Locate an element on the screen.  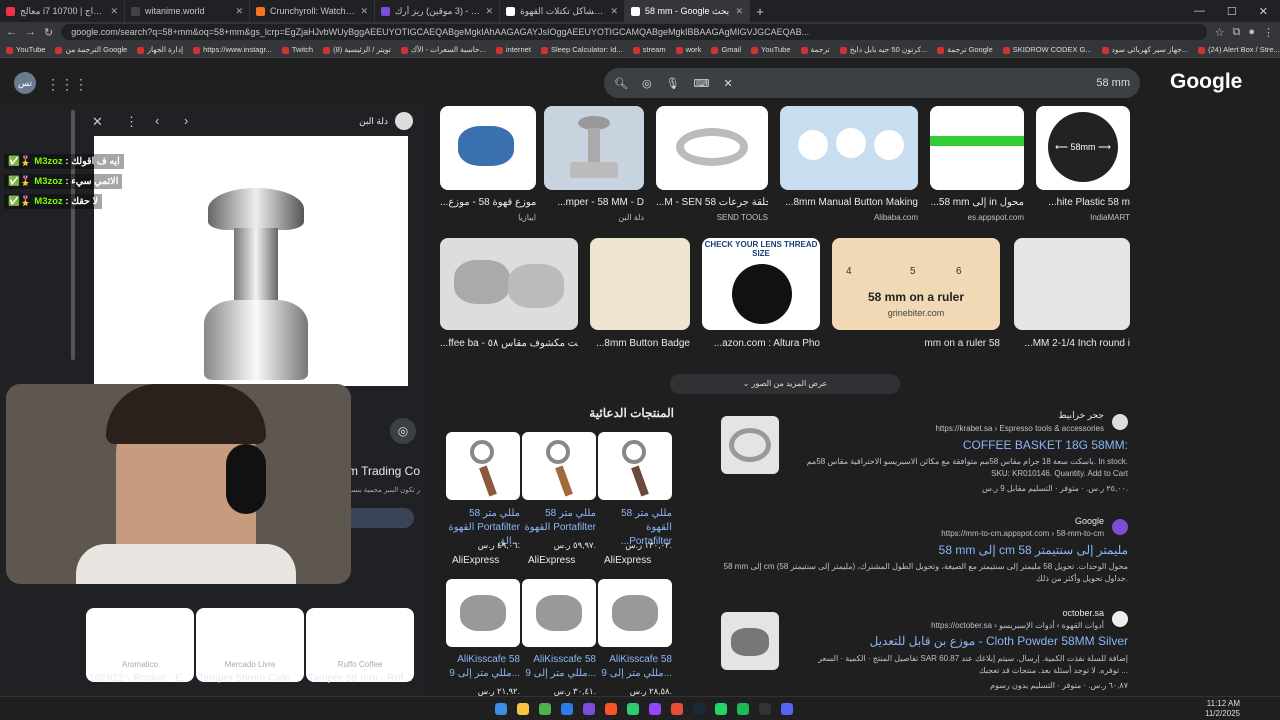
forward-icon: → is located at coordinates (30, 32).